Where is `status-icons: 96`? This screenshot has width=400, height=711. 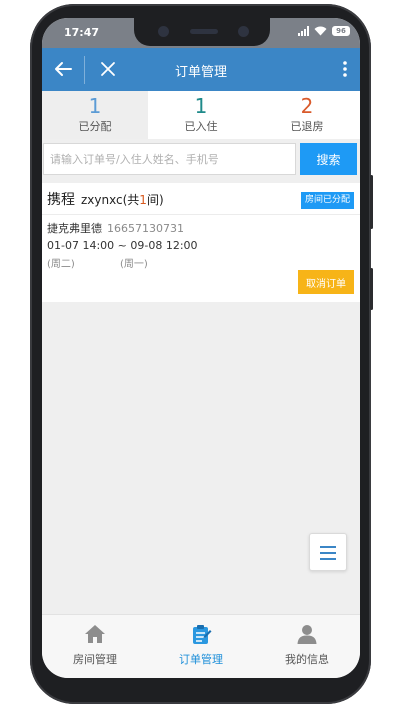 status-icons: 96 is located at coordinates (324, 31).